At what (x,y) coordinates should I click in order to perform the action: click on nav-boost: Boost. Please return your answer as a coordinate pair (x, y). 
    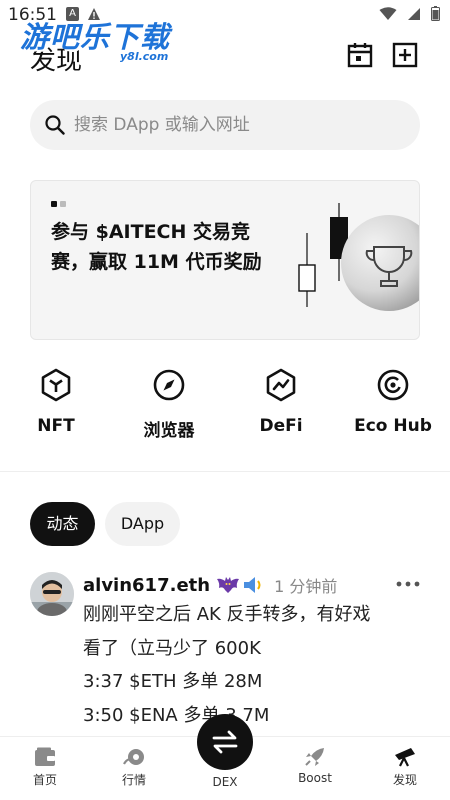
    Looking at the image, I should click on (315, 766).